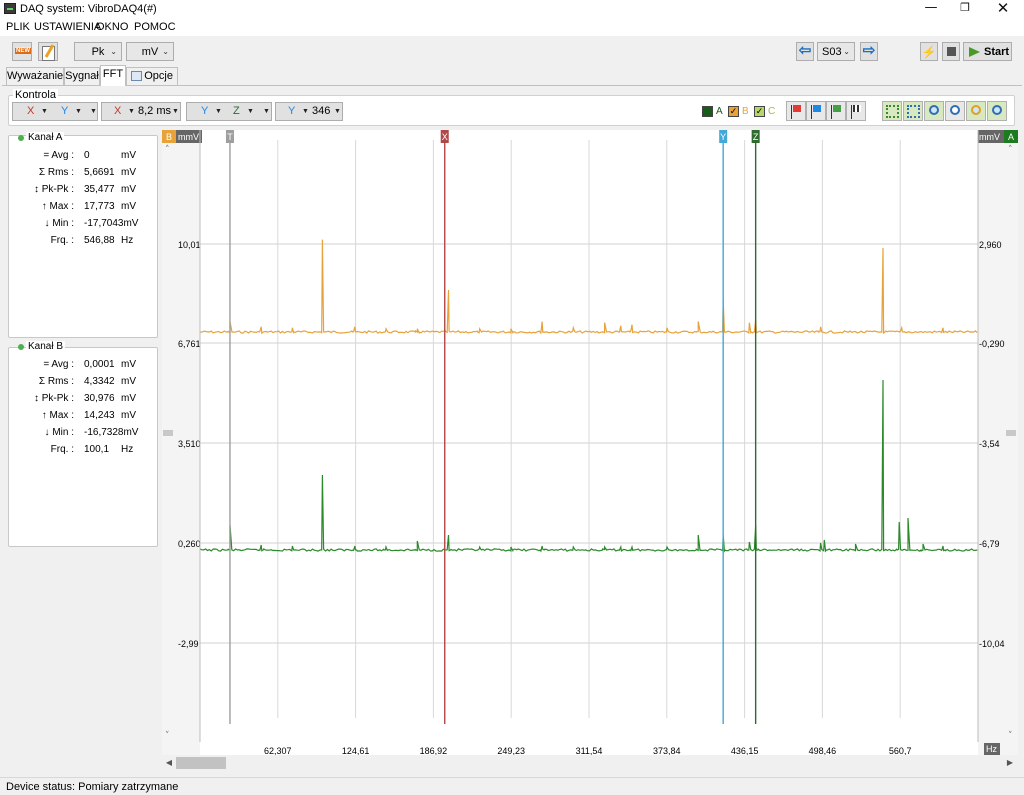  What do you see at coordinates (21, 138) in the screenshot?
I see `channel-a-status-icon` at bounding box center [21, 138].